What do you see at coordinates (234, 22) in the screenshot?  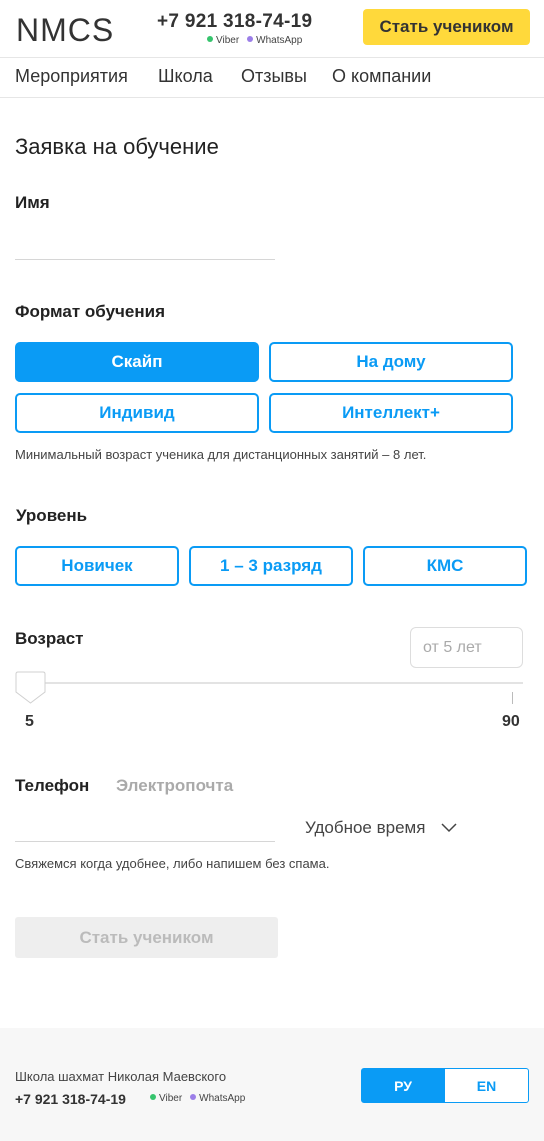 I see `header-phone: +7 921 318-74-19` at bounding box center [234, 22].